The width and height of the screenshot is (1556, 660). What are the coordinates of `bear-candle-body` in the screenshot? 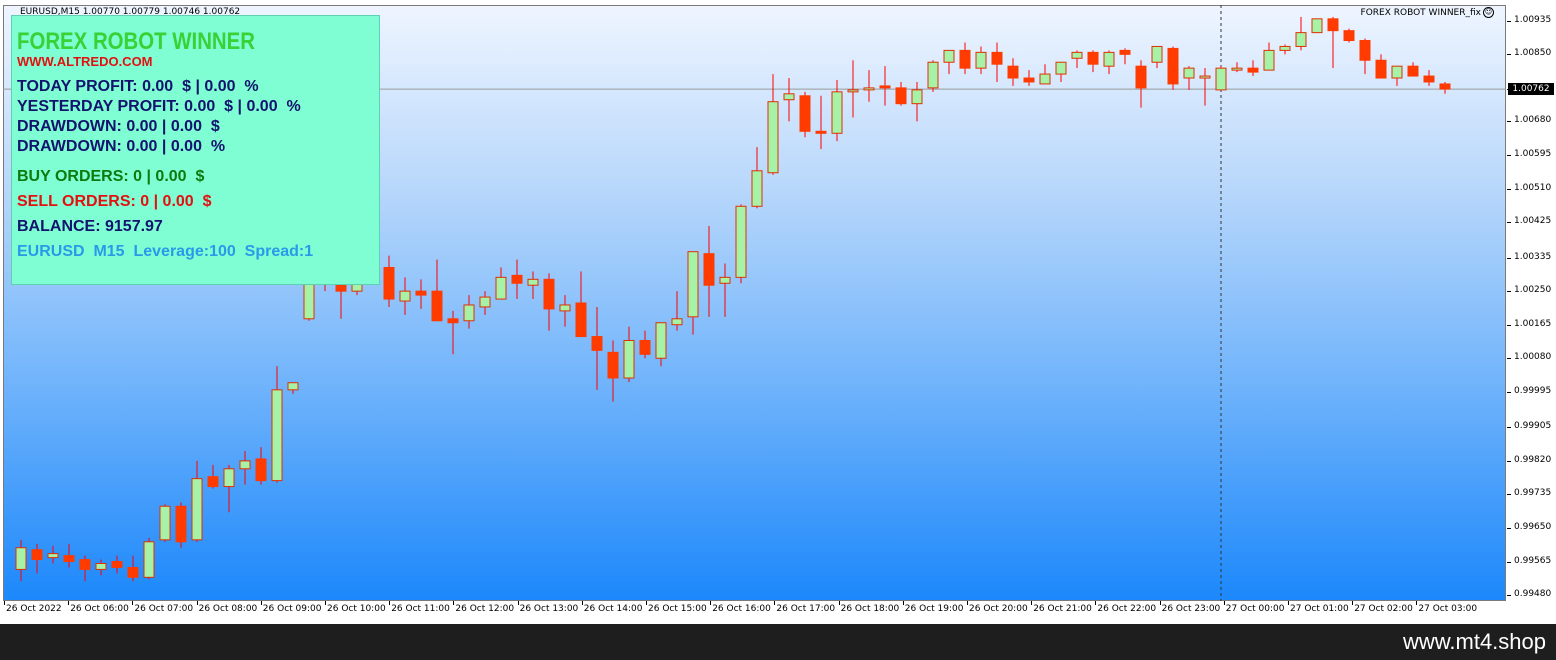 It's located at (709, 269).